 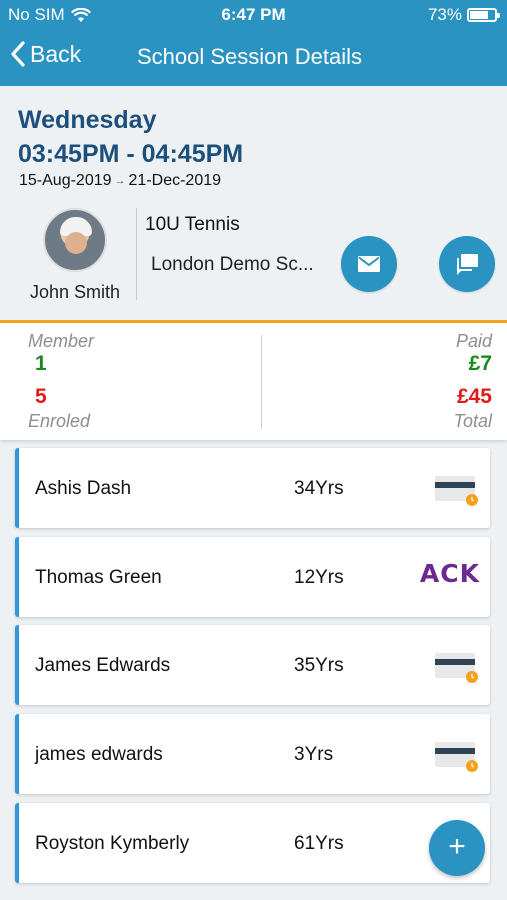 I want to click on coach-name: John Smith, so click(x=75, y=292).